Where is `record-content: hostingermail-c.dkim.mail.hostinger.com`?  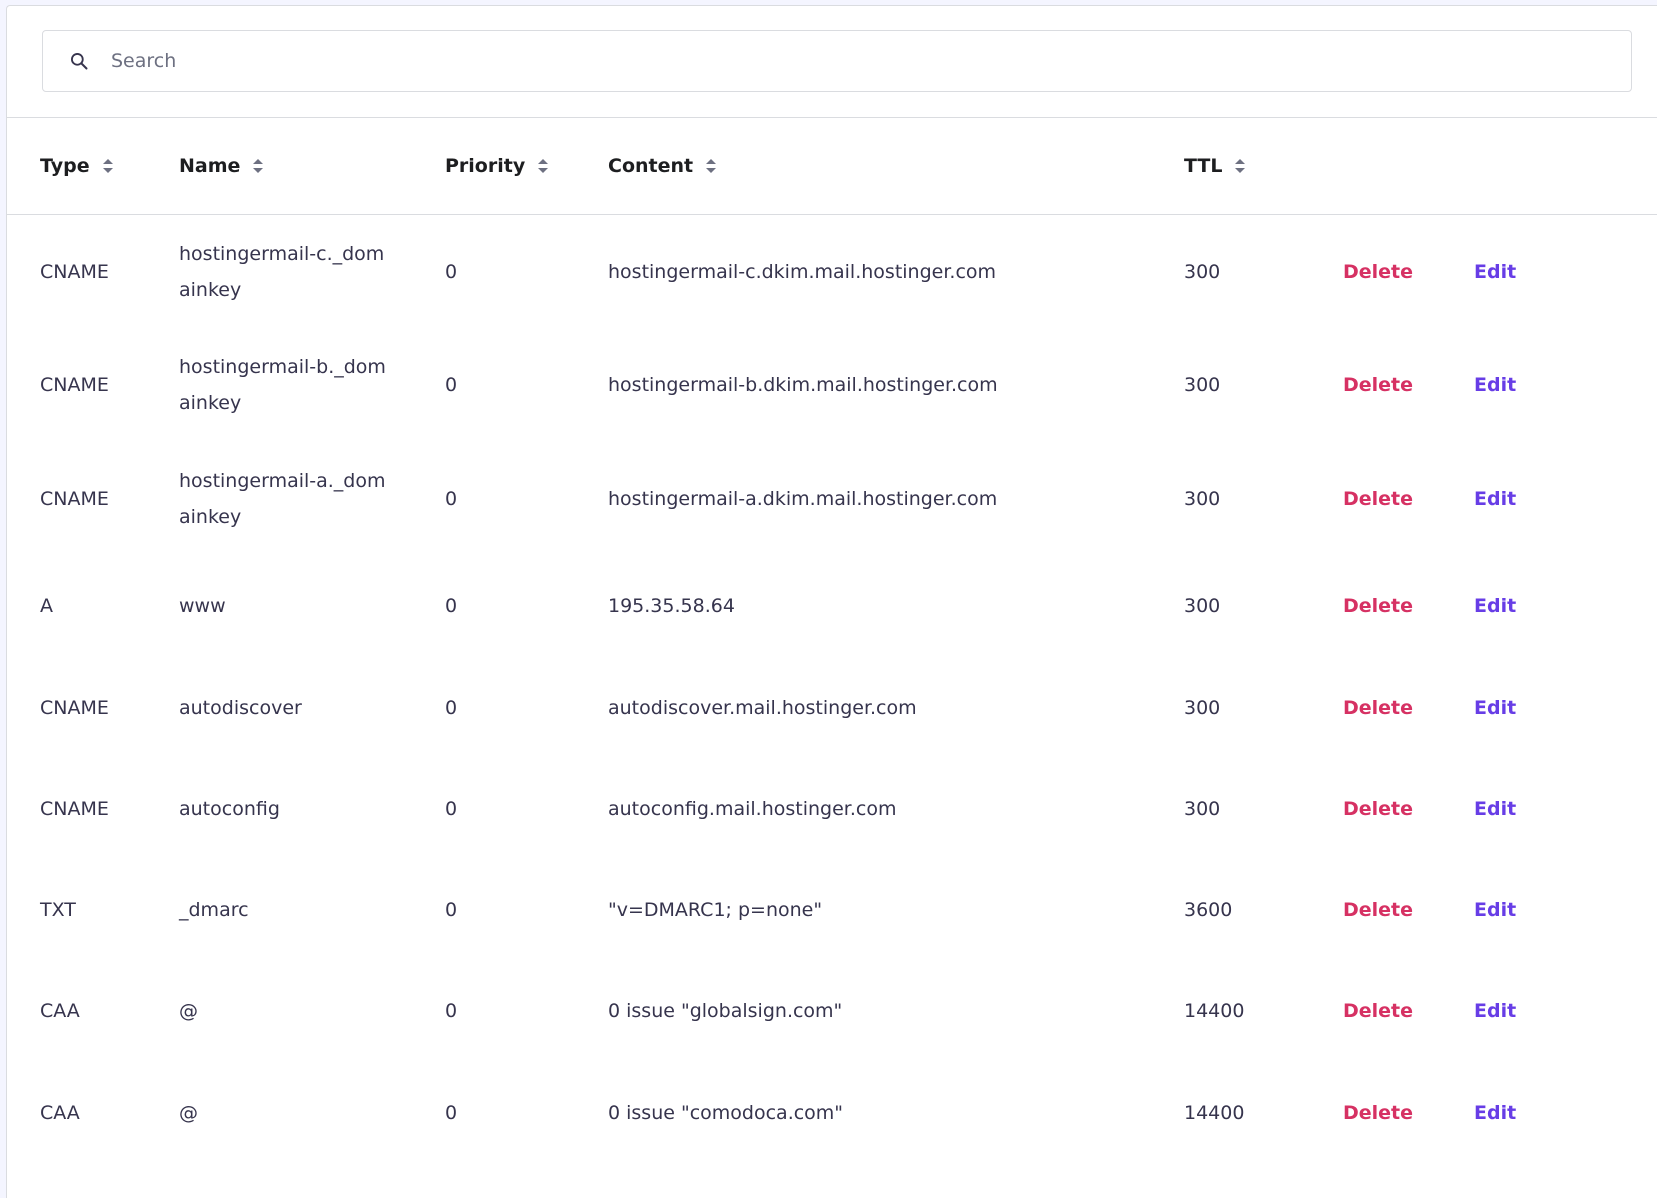
record-content: hostingermail-c.dkim.mail.hostinger.com is located at coordinates (802, 271).